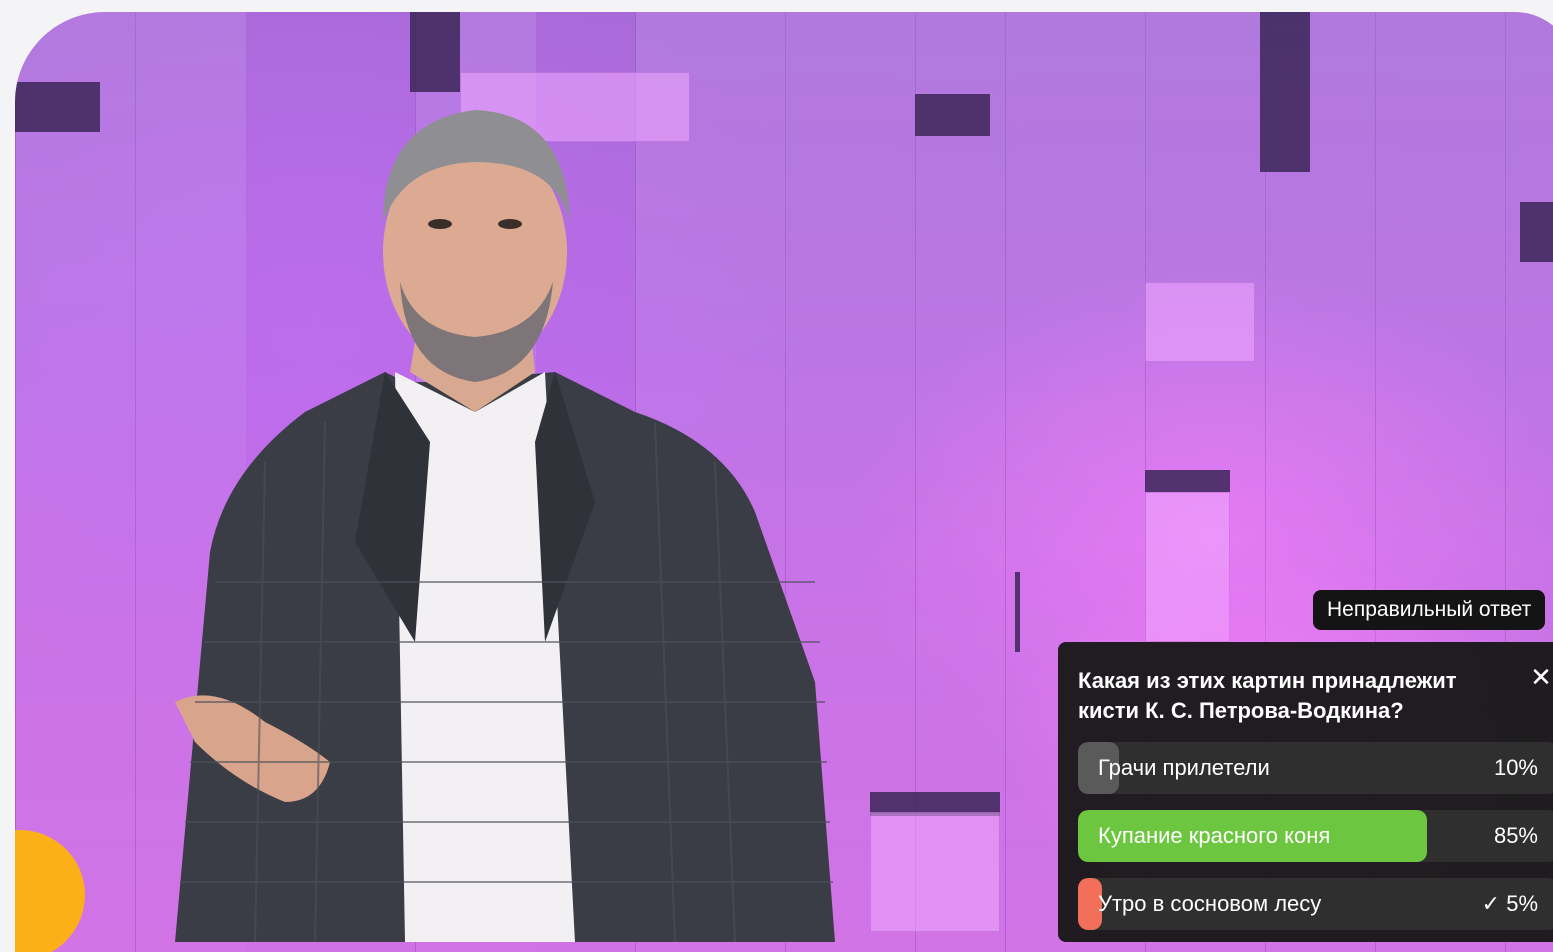  Describe the element at coordinates (1522, 903) in the screenshot. I see `option-percent: 5%` at that location.